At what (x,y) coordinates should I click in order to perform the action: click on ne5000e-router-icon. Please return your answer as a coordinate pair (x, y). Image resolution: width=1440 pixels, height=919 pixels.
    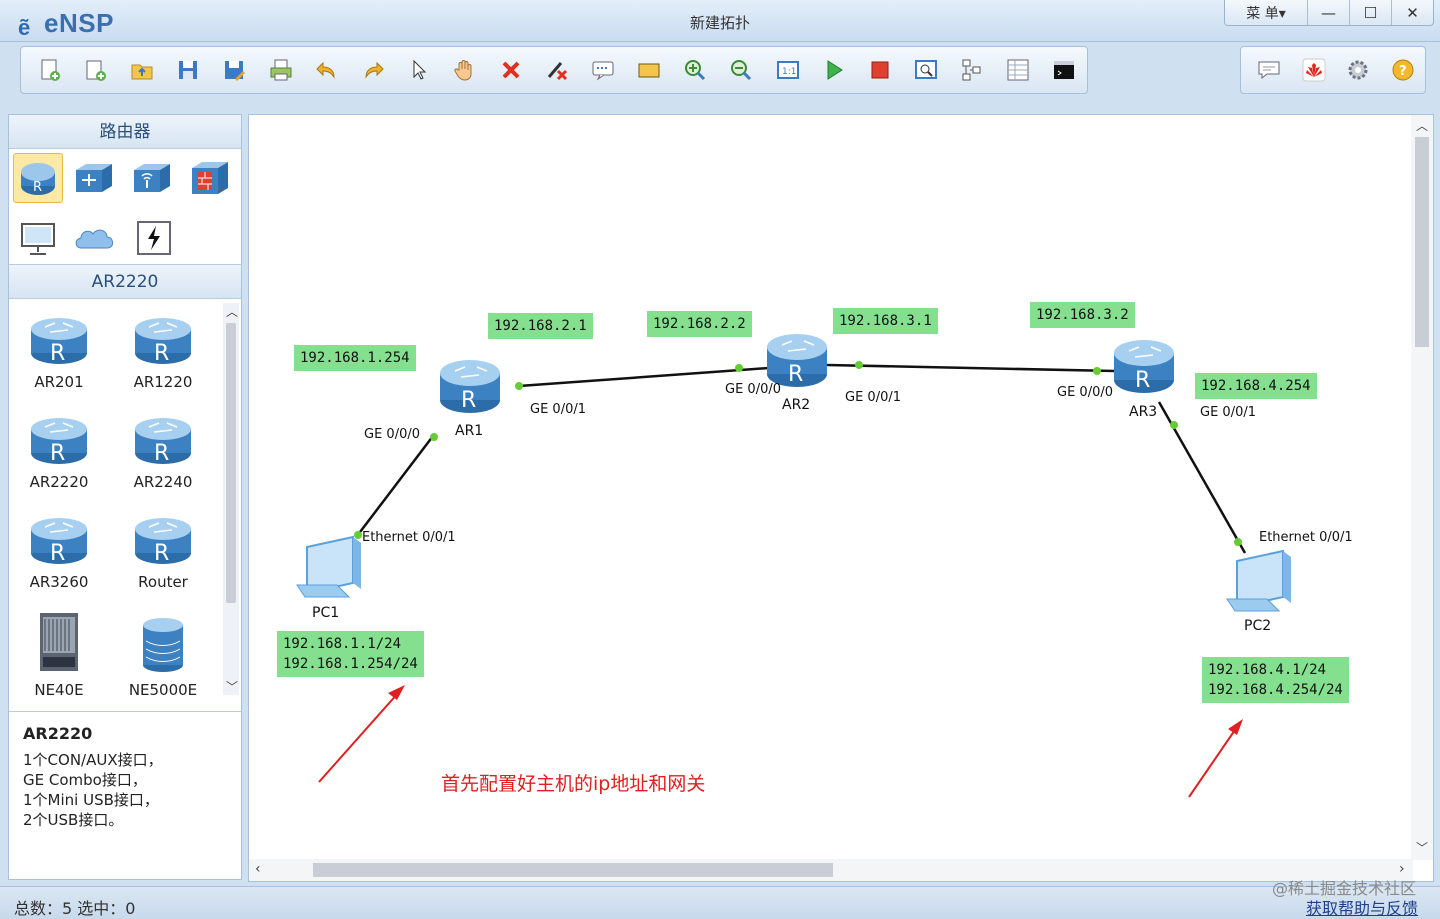
    Looking at the image, I should click on (163, 645).